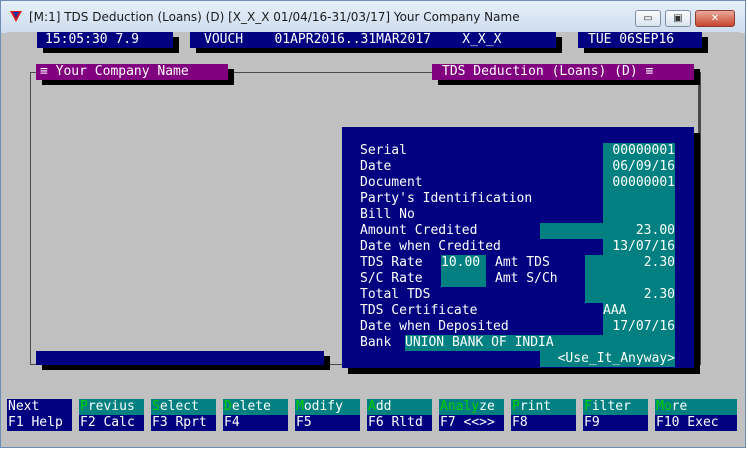 Image resolution: width=748 pixels, height=450 pixels. Describe the element at coordinates (487, 406) in the screenshot. I see `fkey-label: ze` at that location.